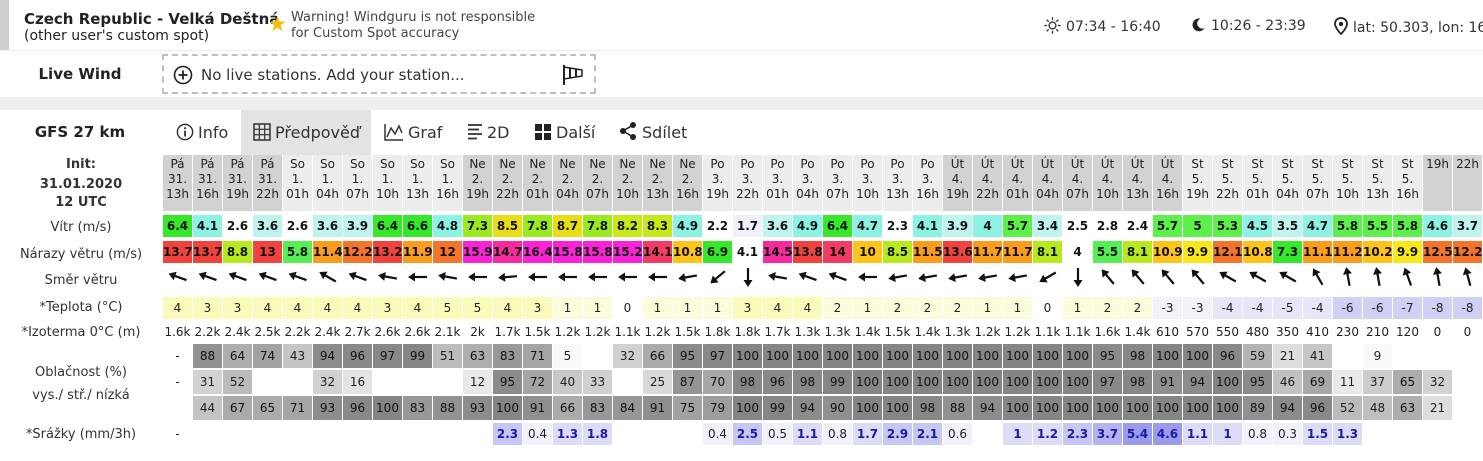  Describe the element at coordinates (477, 226) in the screenshot. I see `wind-cell: 7.3` at that location.